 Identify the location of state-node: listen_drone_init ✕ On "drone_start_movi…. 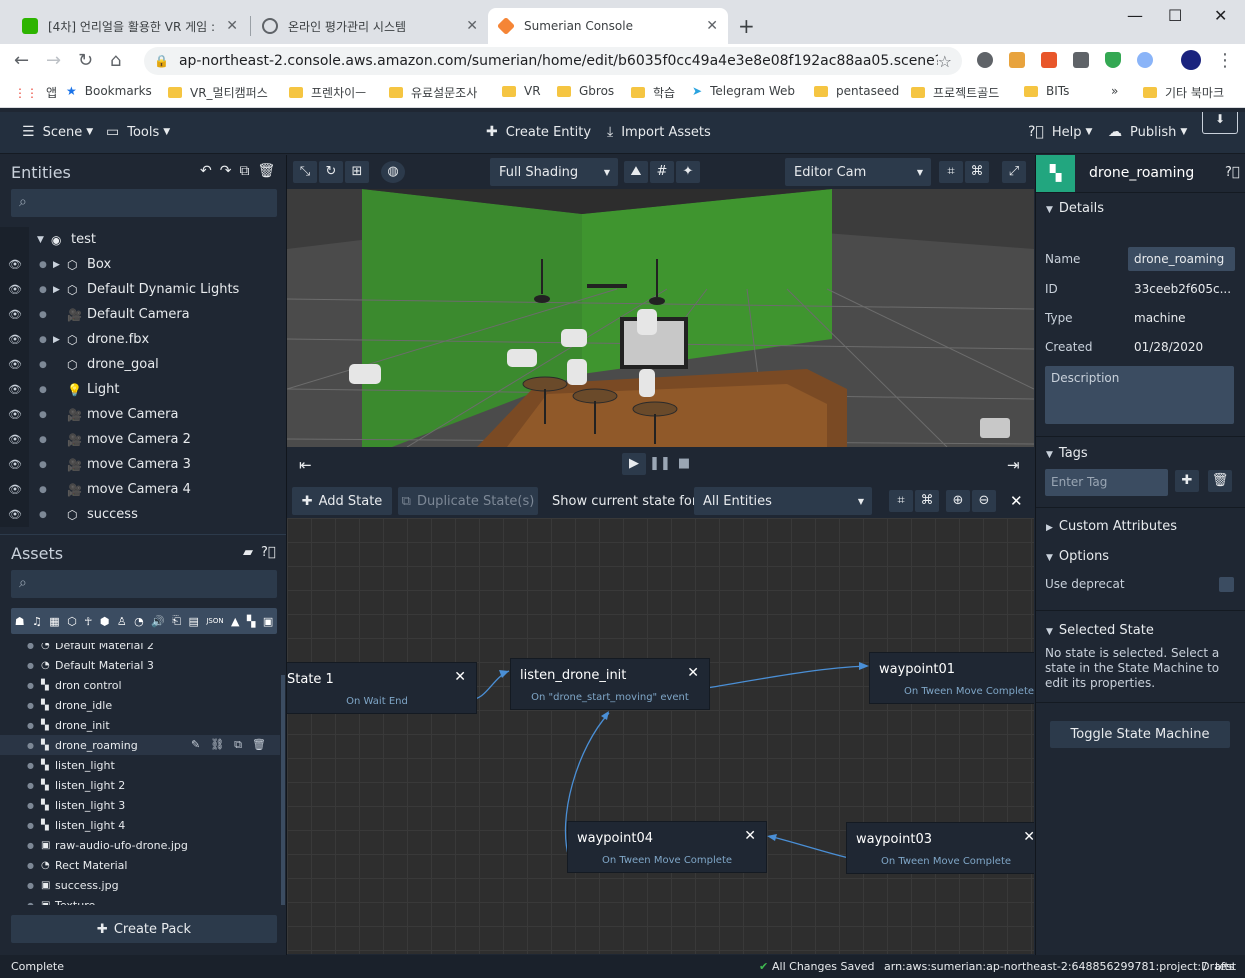
(610, 684).